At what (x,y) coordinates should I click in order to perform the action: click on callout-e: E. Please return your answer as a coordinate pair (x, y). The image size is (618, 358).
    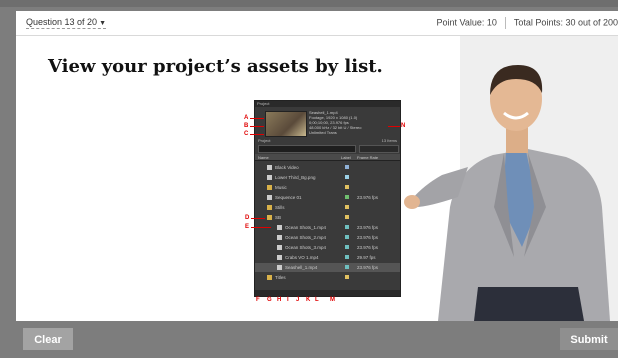
    Looking at the image, I should click on (247, 227).